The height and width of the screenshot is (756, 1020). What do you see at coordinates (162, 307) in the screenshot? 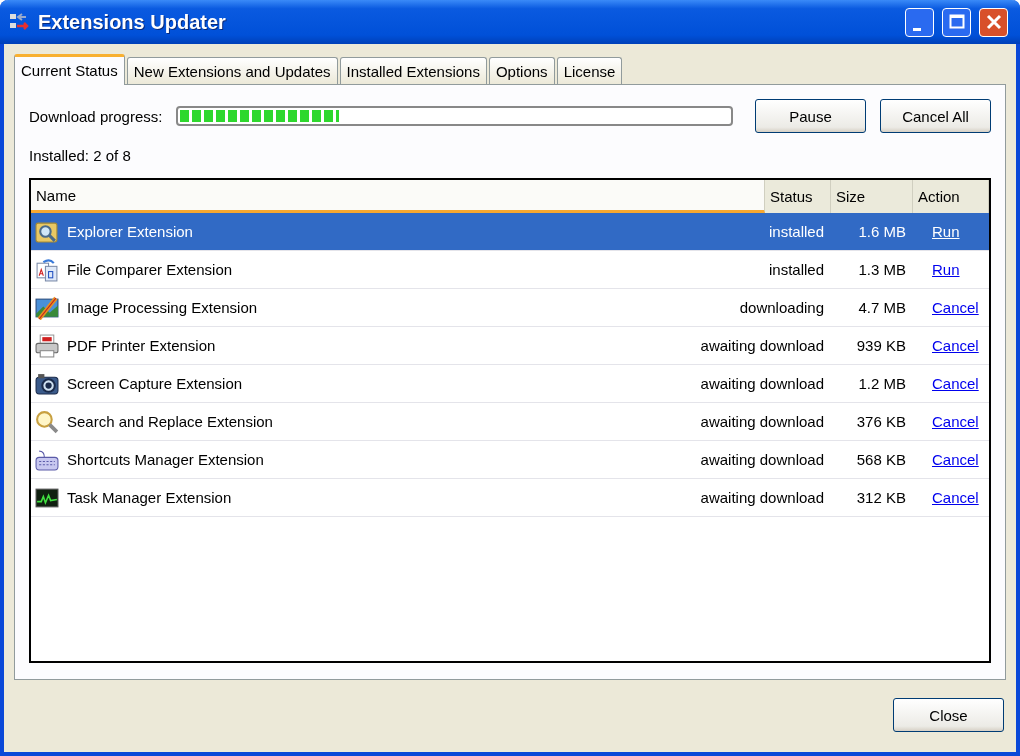
I see `extension-name: Image Processing Extension` at bounding box center [162, 307].